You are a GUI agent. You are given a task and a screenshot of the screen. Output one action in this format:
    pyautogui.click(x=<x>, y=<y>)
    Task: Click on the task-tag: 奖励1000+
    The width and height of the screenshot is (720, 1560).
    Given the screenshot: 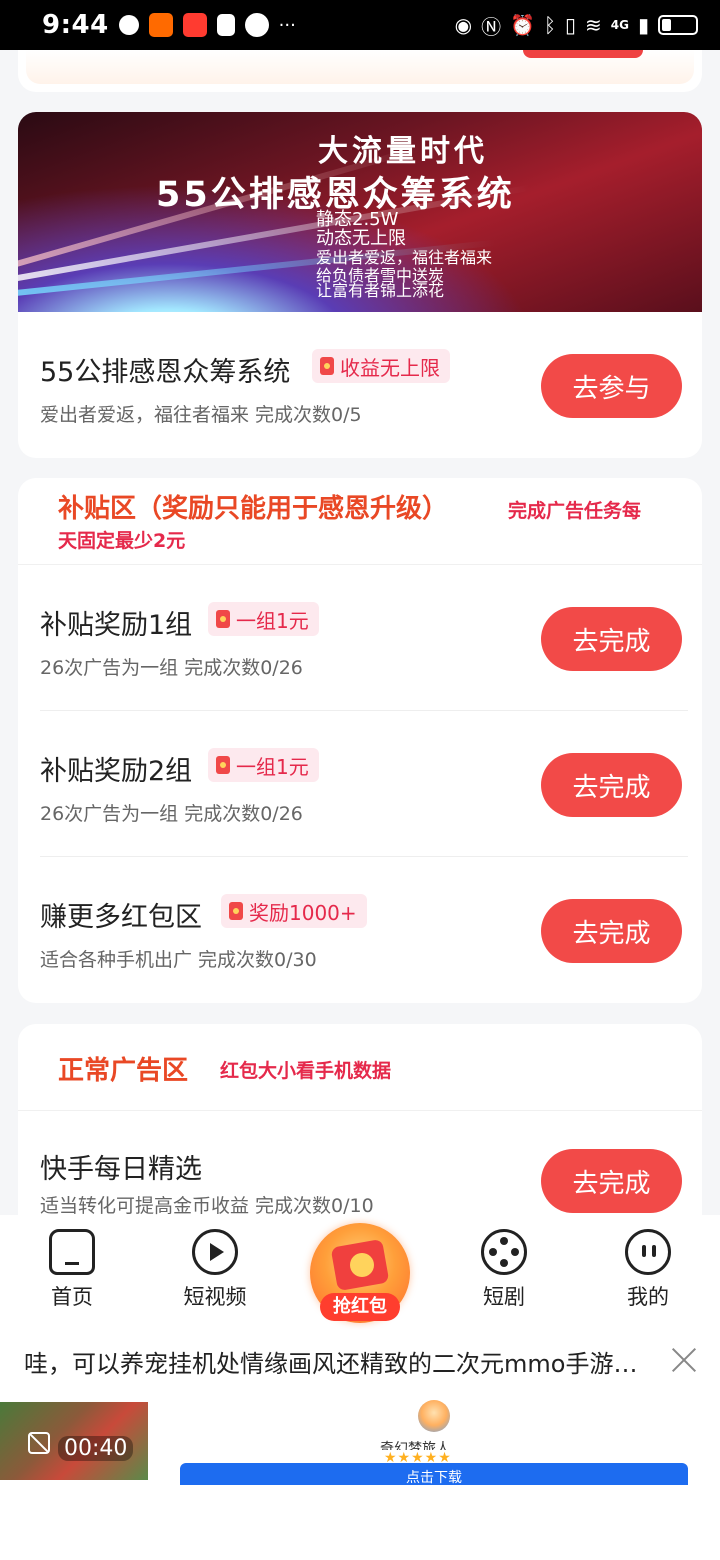 What is the action you would take?
    pyautogui.click(x=294, y=911)
    